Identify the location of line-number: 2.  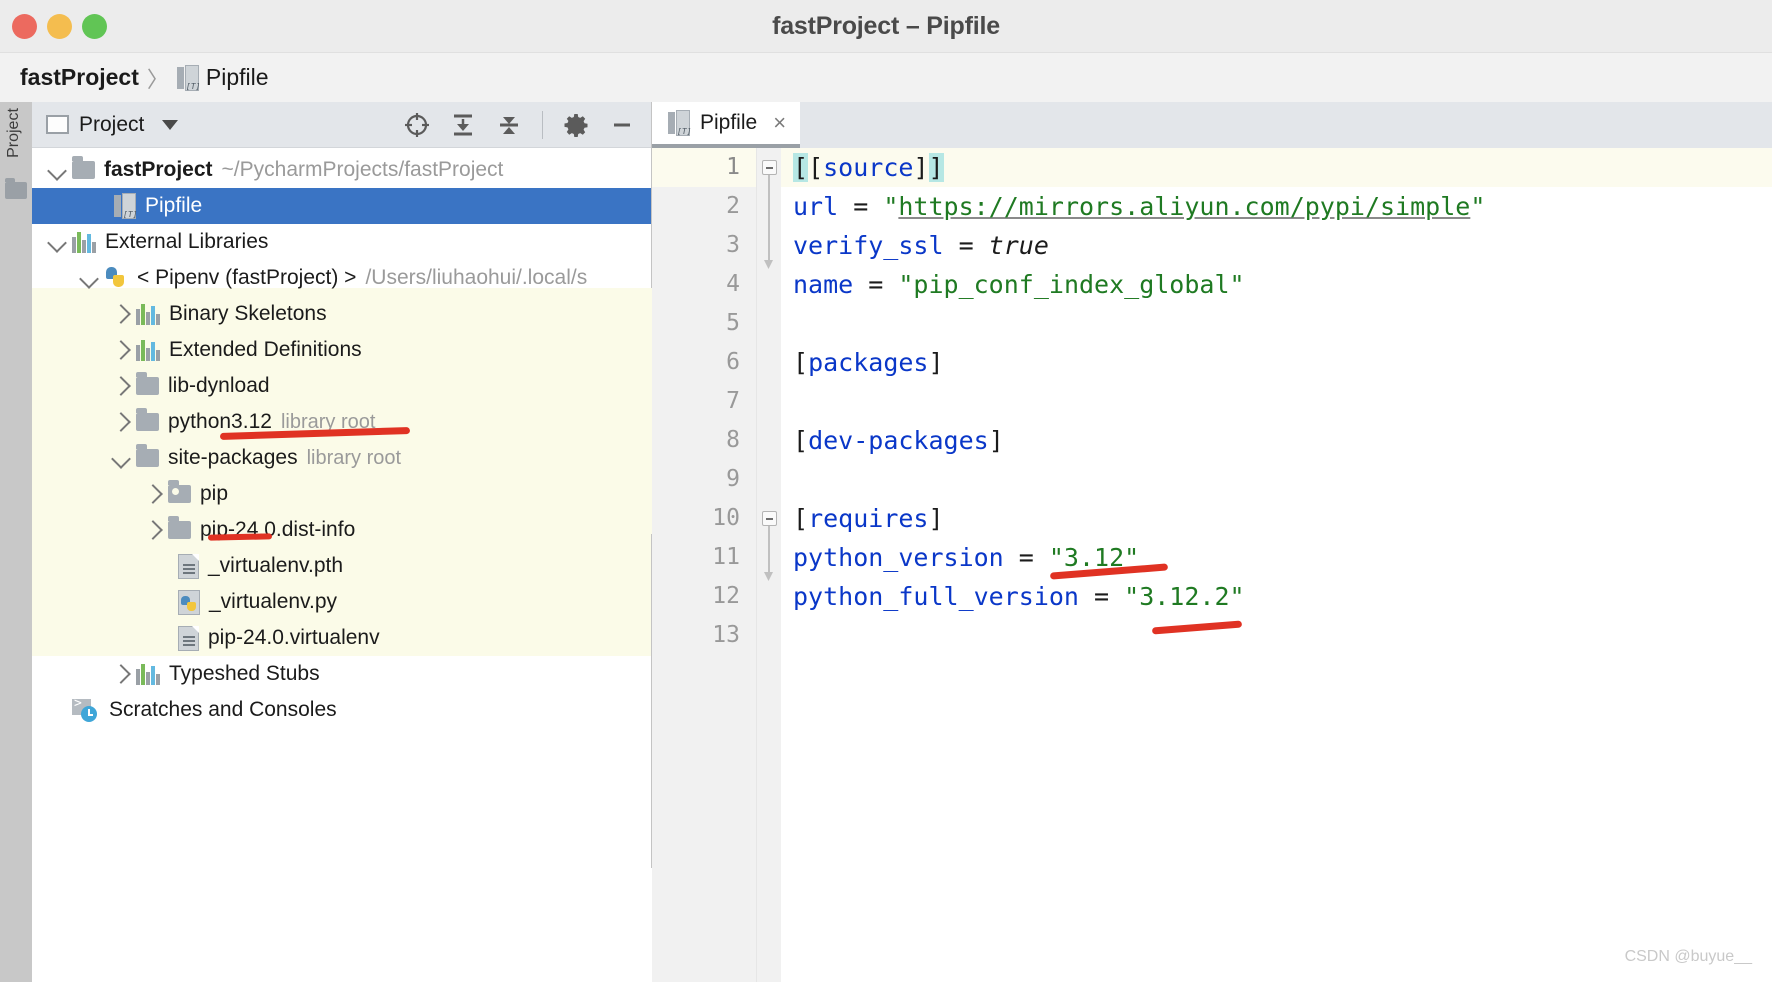
(733, 206).